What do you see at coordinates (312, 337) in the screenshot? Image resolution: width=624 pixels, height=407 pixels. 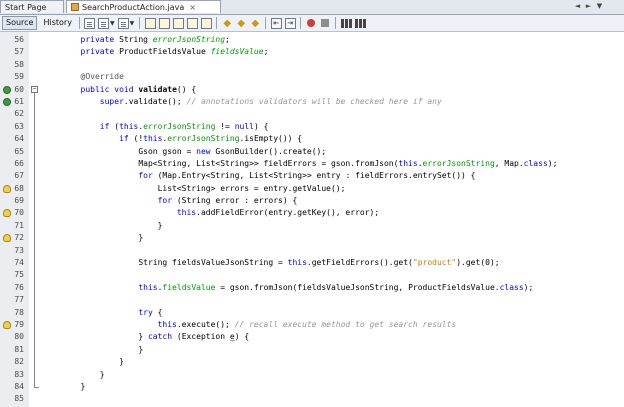 I see `code-line: 80 } catch (Exception e) {` at bounding box center [312, 337].